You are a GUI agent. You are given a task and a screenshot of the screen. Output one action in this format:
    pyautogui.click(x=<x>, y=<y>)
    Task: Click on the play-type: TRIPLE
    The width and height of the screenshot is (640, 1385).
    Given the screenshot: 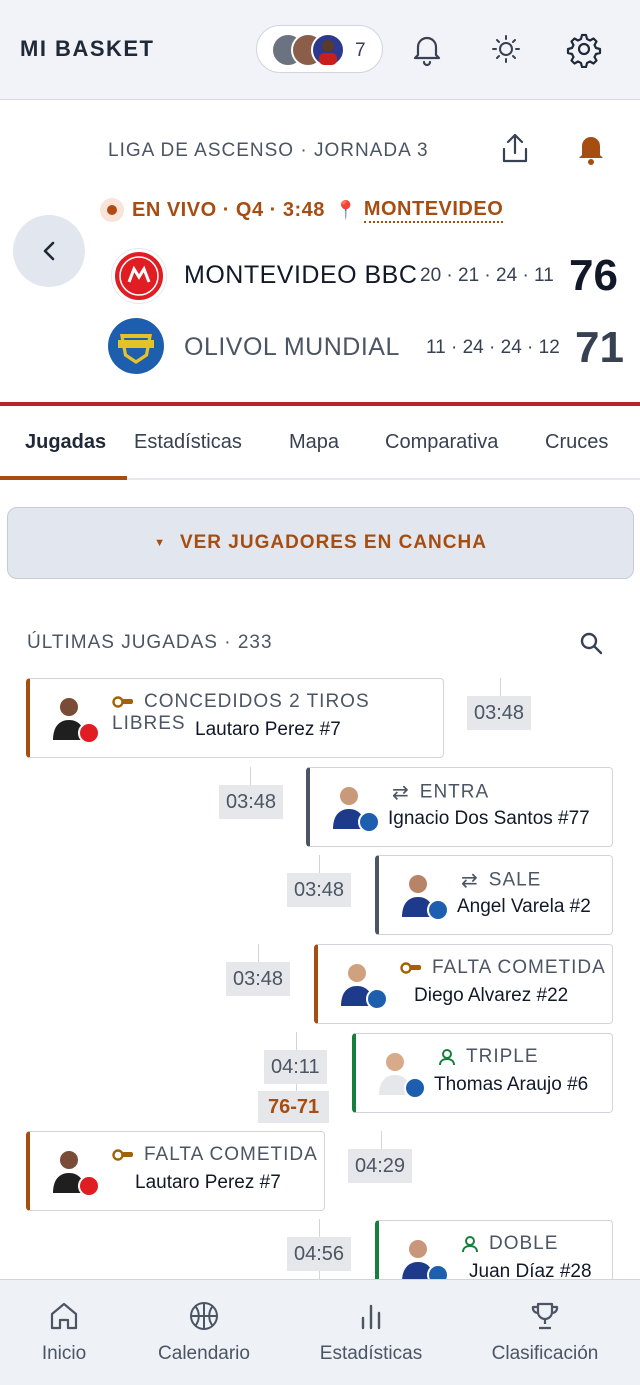 What is the action you would take?
    pyautogui.click(x=488, y=1057)
    